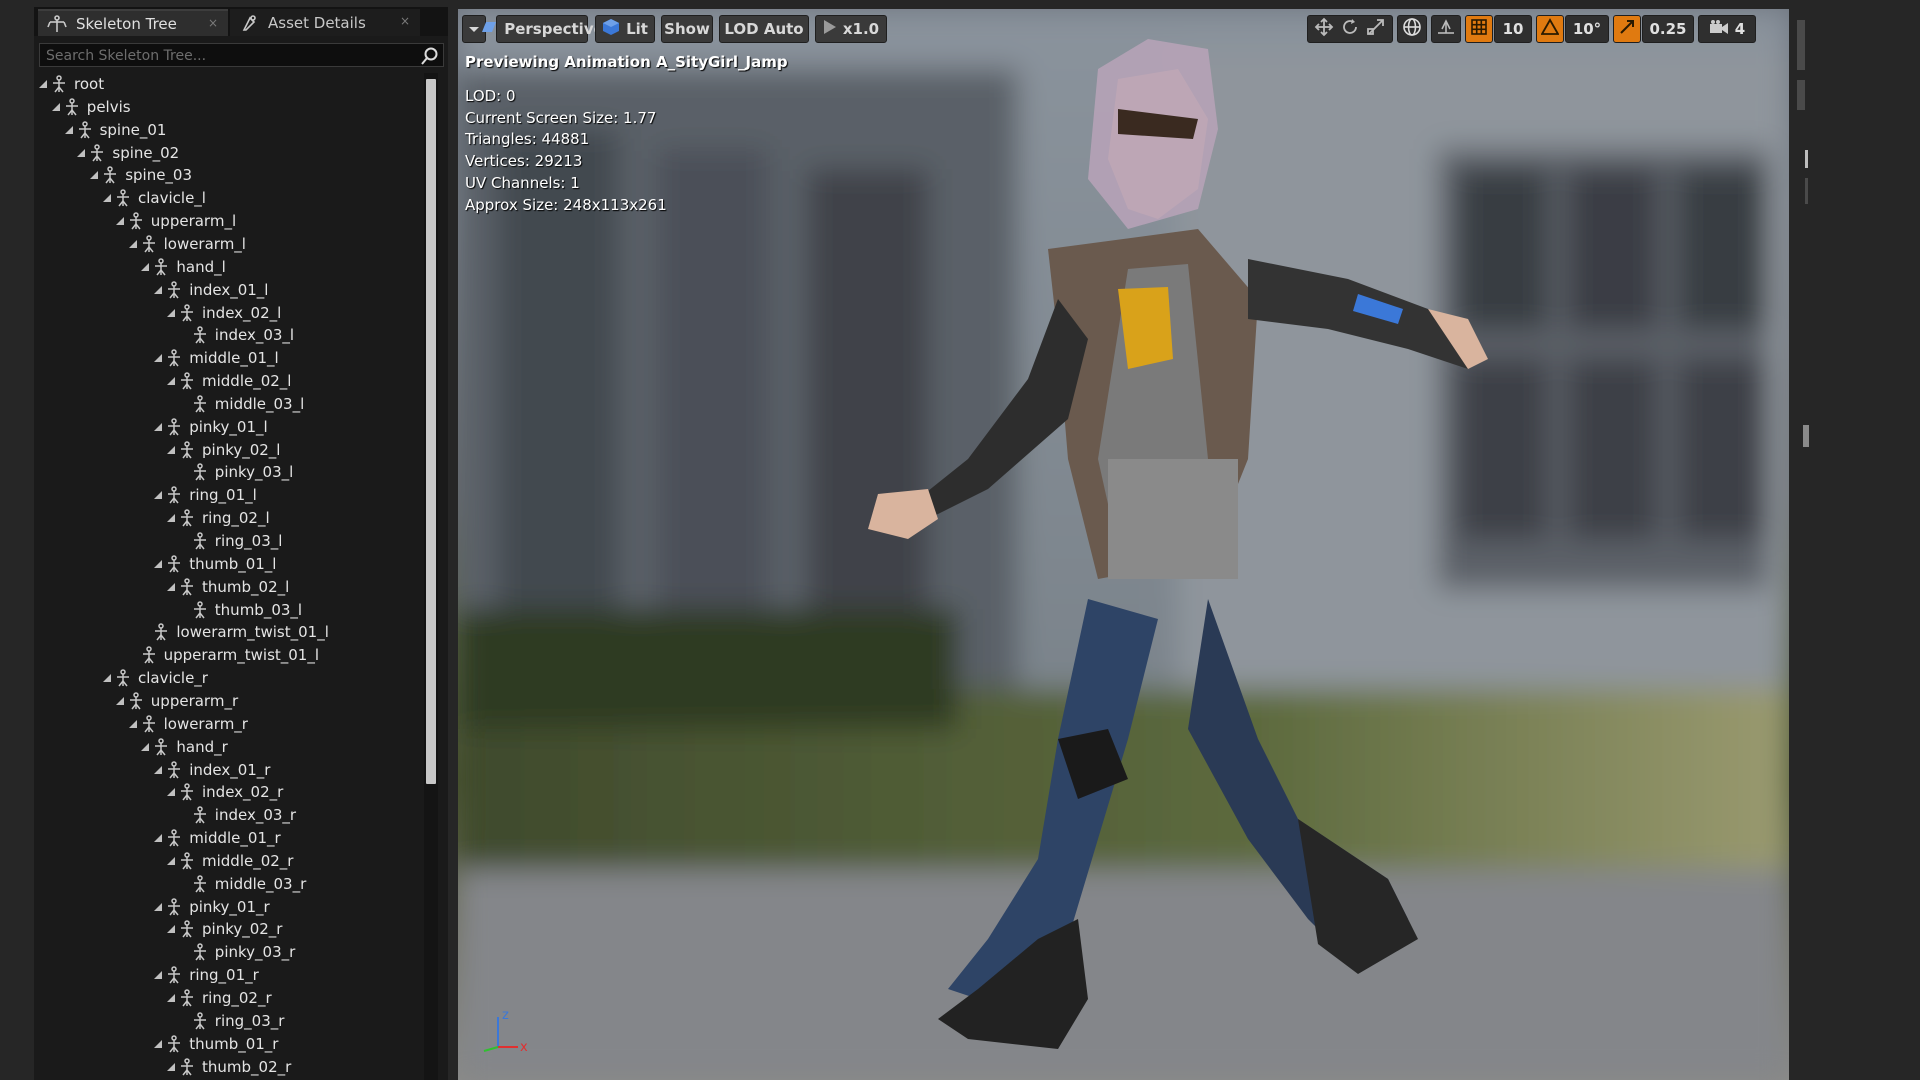 The height and width of the screenshot is (1080, 1920). What do you see at coordinates (1376, 29) in the screenshot?
I see `scale-icon` at bounding box center [1376, 29].